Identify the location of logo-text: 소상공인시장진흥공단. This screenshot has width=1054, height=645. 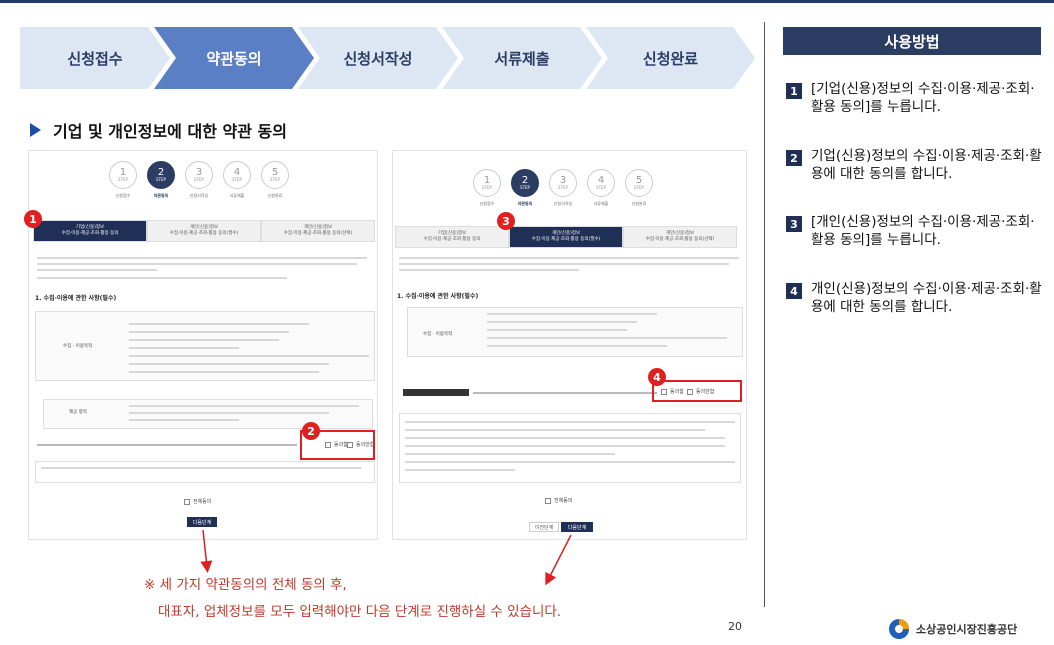
(967, 629).